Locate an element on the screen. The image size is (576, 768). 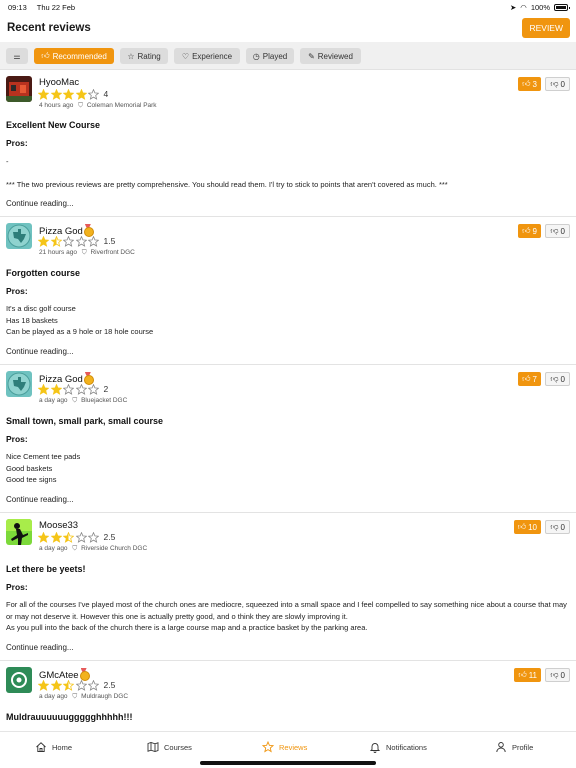
review-username: Moose33 is located at coordinates (58, 525).